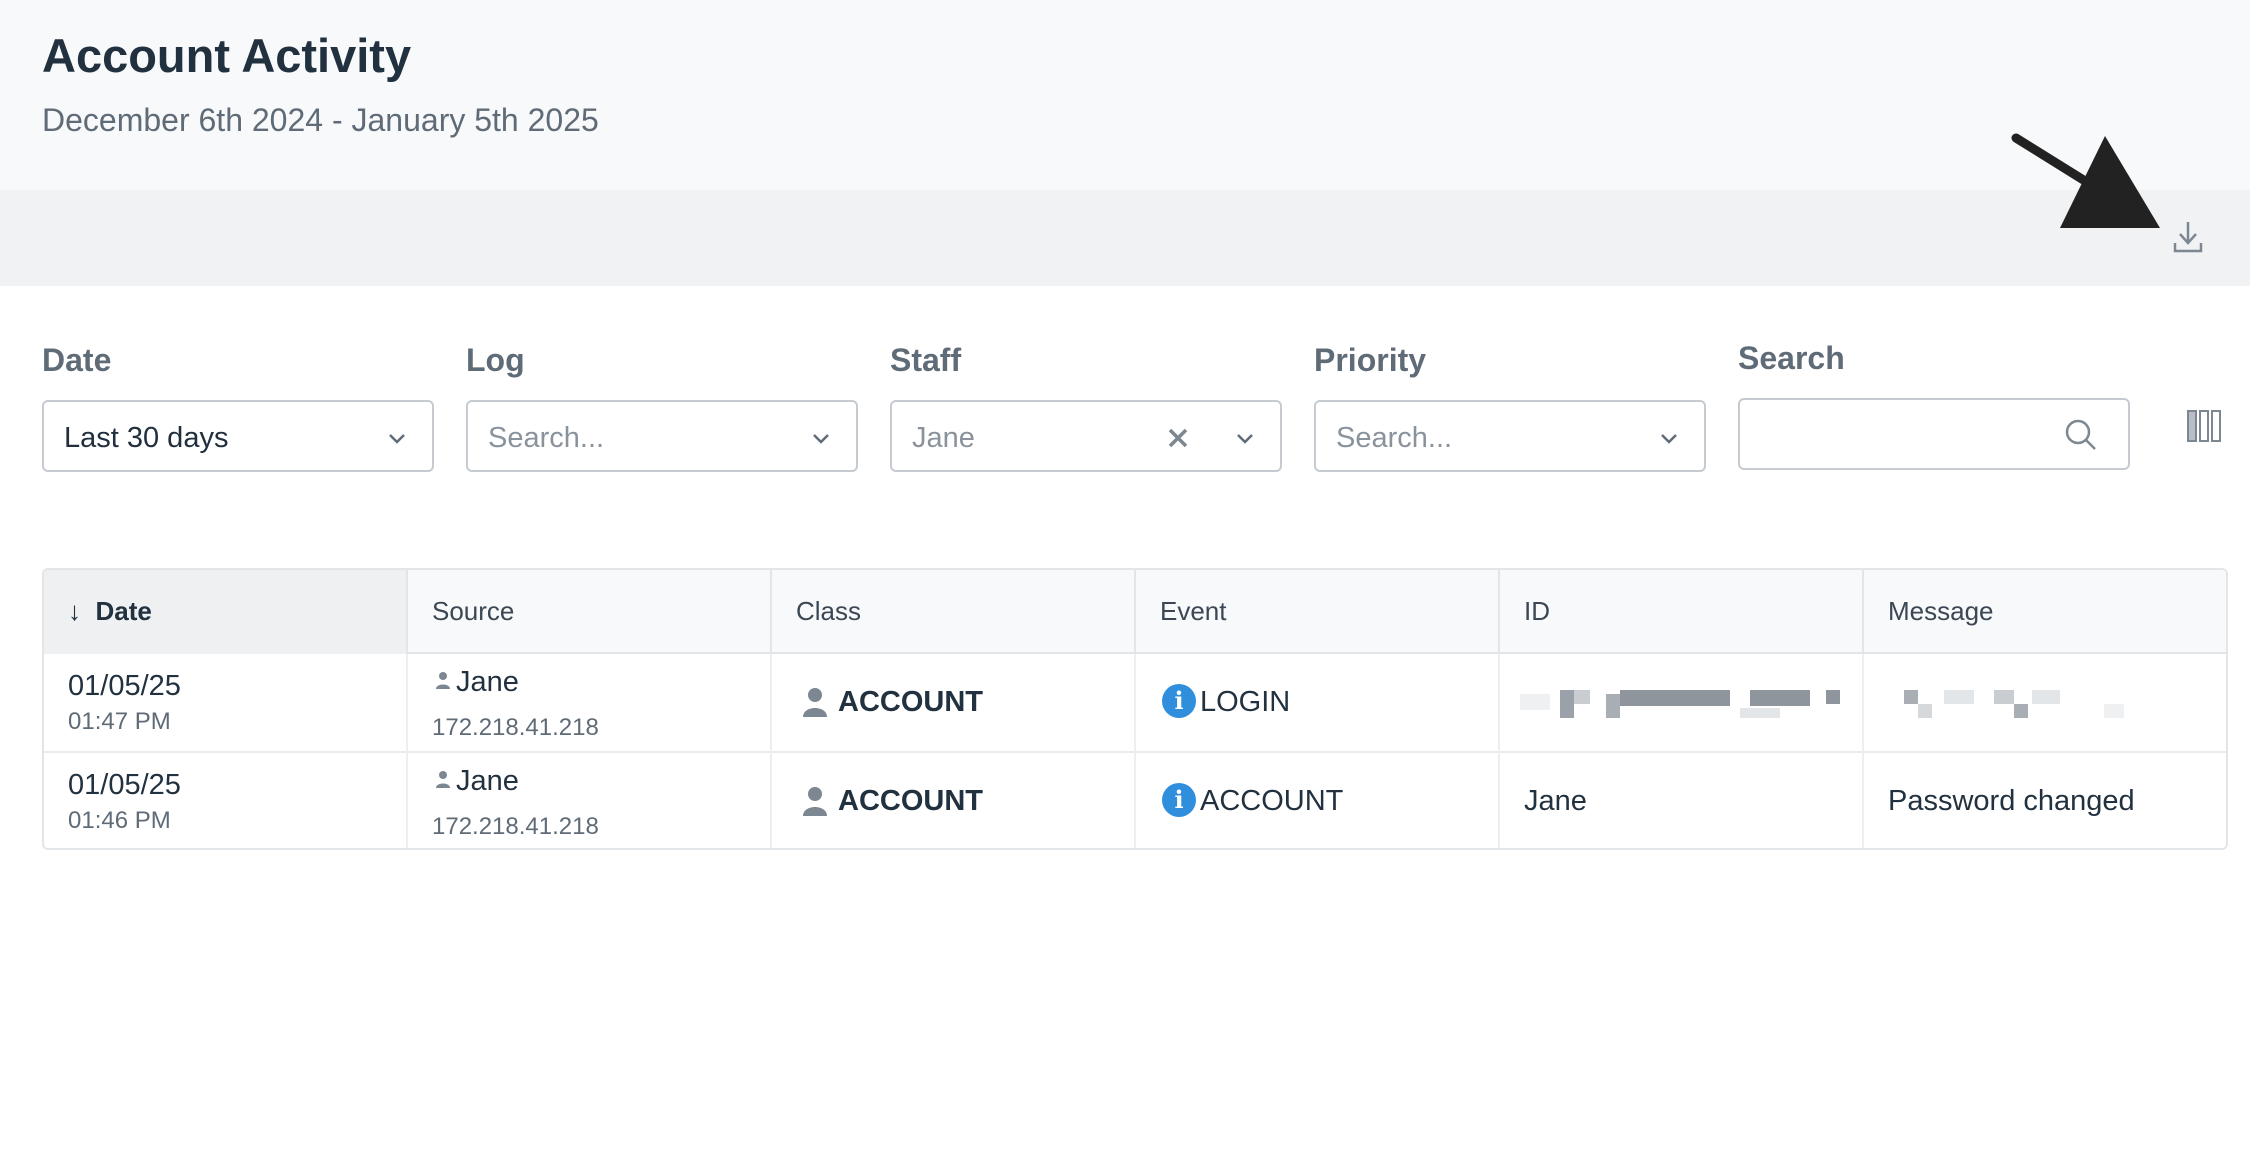 The height and width of the screenshot is (1166, 2250). Describe the element at coordinates (1682, 800) in the screenshot. I see `id-cell: Jane` at that location.